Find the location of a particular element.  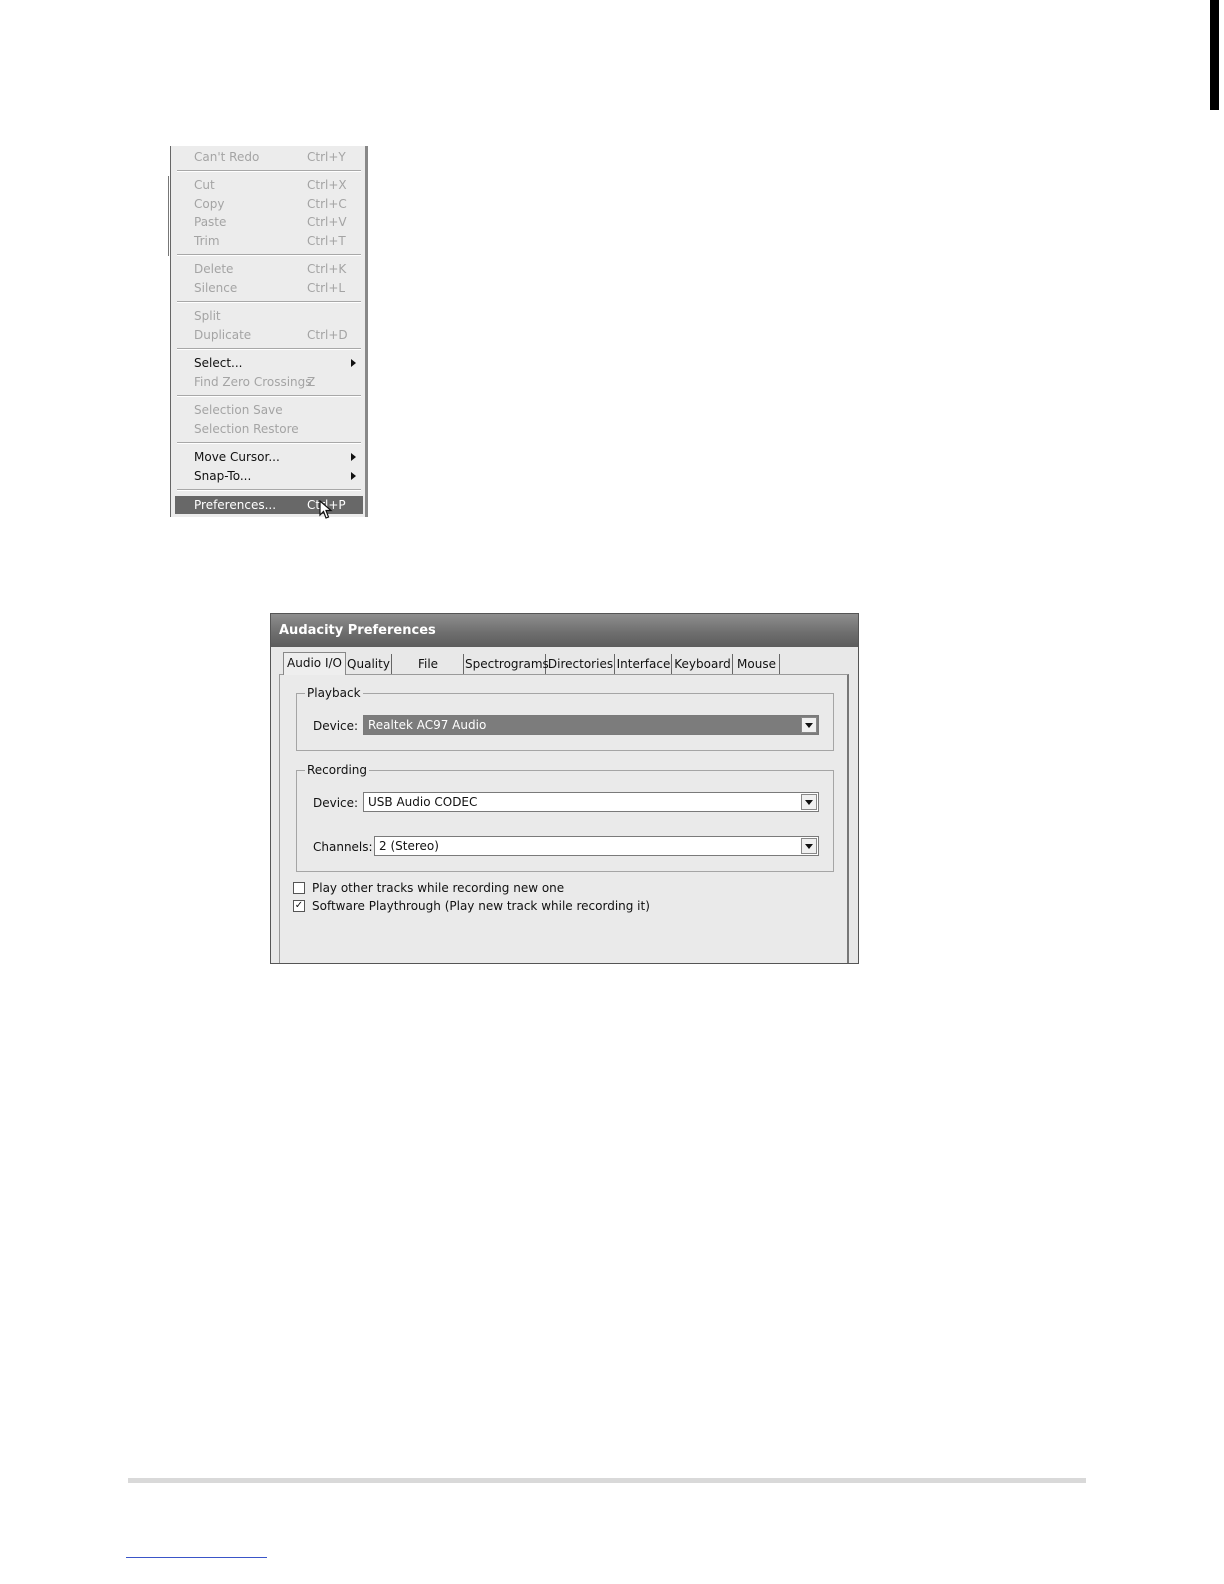

menu-item-label: Split is located at coordinates (207, 316).